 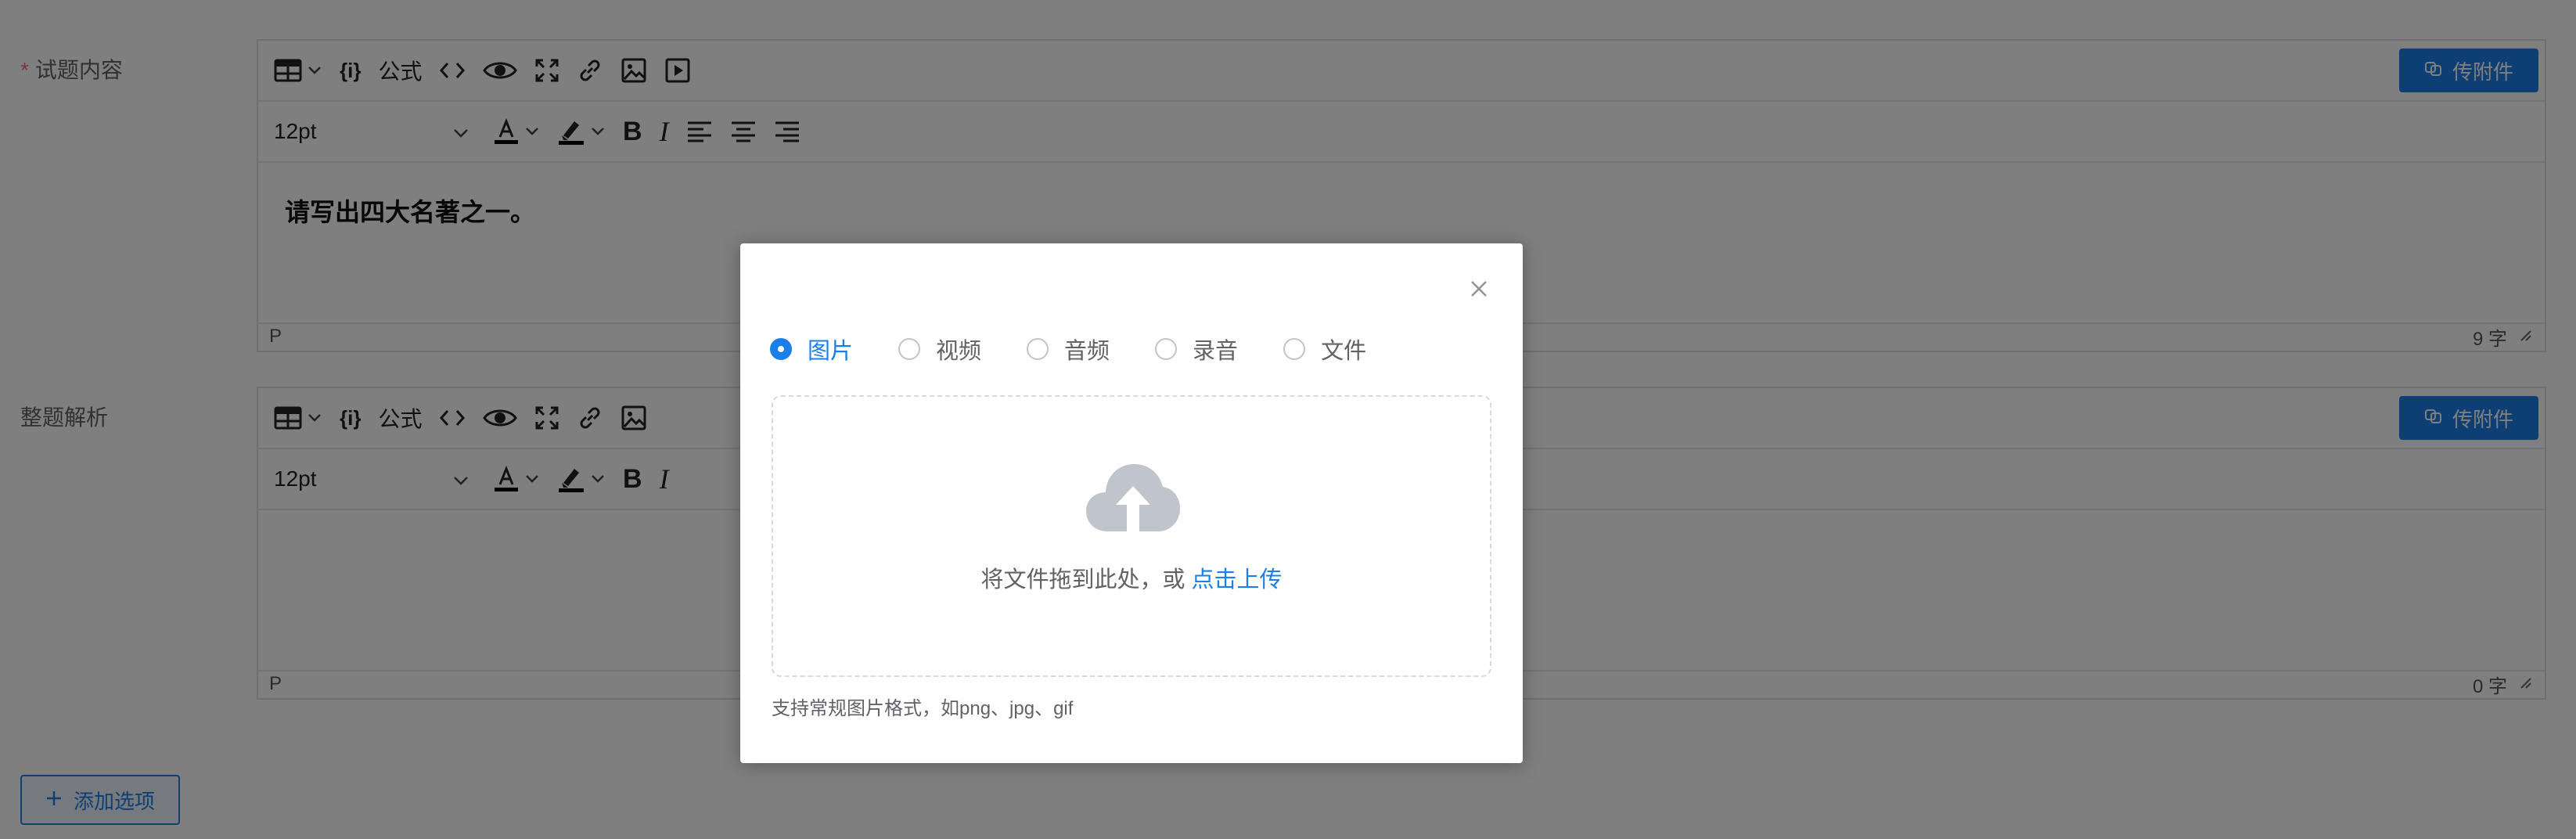 What do you see at coordinates (1237, 579) in the screenshot?
I see `click-upload-link: 点击上传` at bounding box center [1237, 579].